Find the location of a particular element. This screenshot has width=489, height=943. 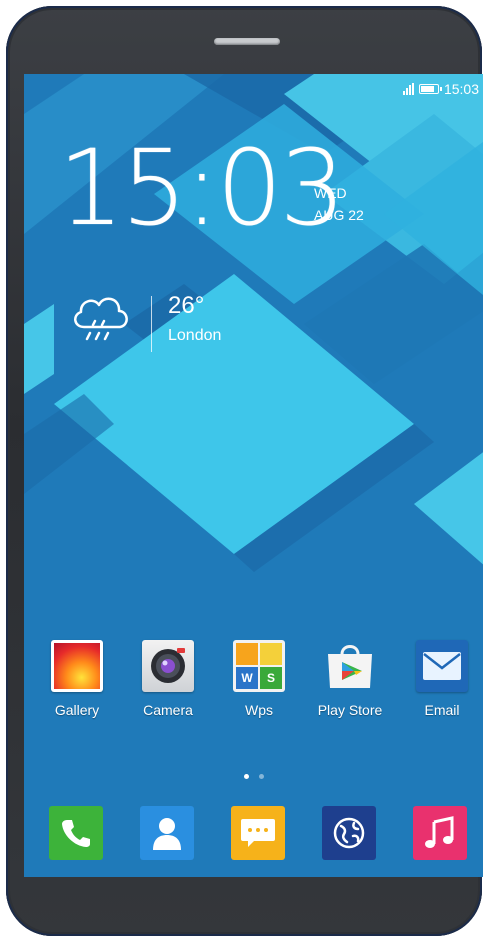

clock-widget-time: 15:03 is located at coordinates (202, 188).